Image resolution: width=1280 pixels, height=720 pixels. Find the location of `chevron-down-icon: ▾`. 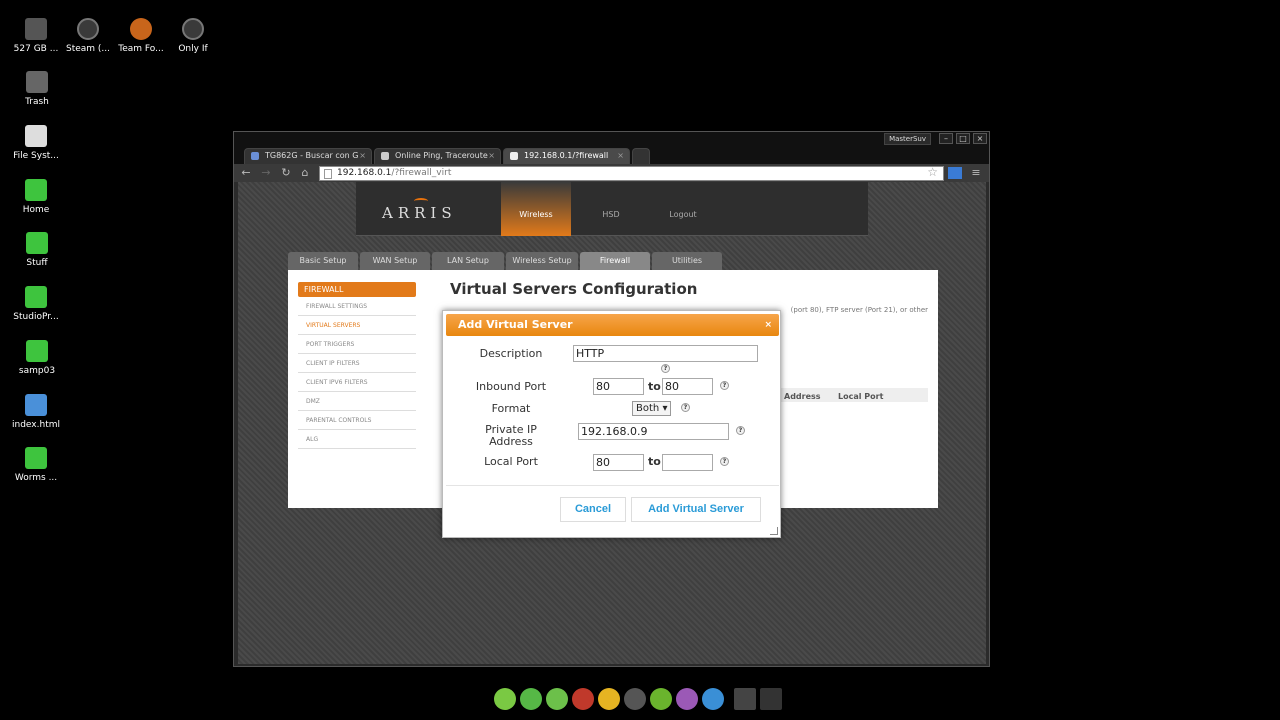

chevron-down-icon: ▾ is located at coordinates (665, 408).